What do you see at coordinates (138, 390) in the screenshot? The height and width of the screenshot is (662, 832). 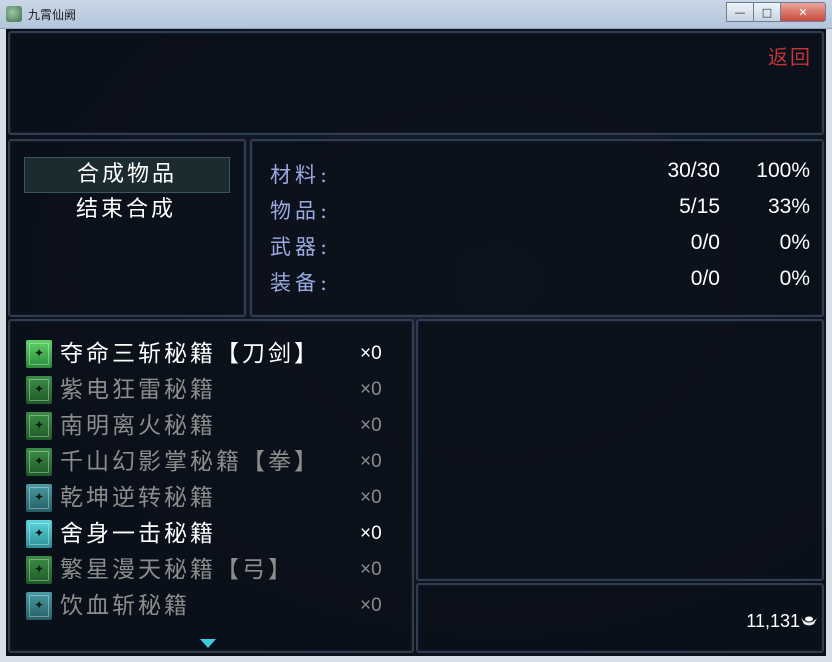 I see `item-name: 紫电狂雷秘籍` at bounding box center [138, 390].